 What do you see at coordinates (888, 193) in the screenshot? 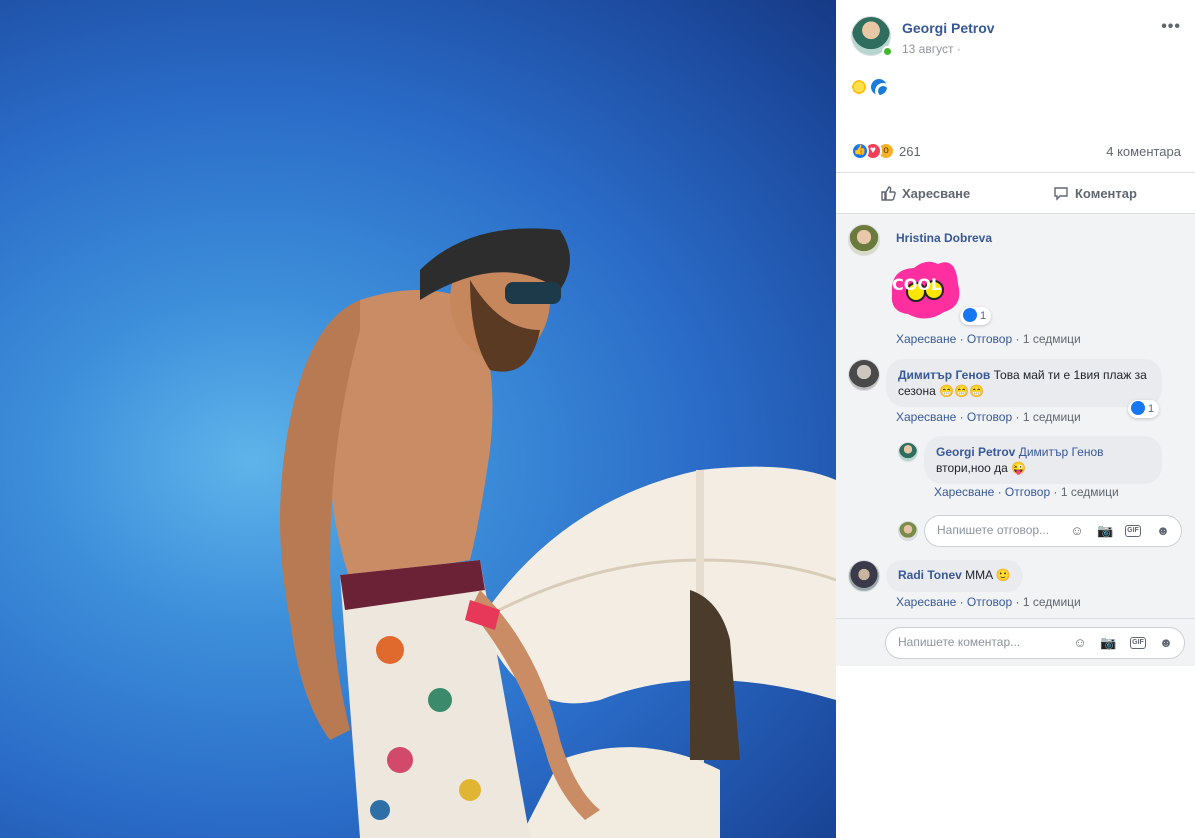
I see `thumbs-up-icon` at bounding box center [888, 193].